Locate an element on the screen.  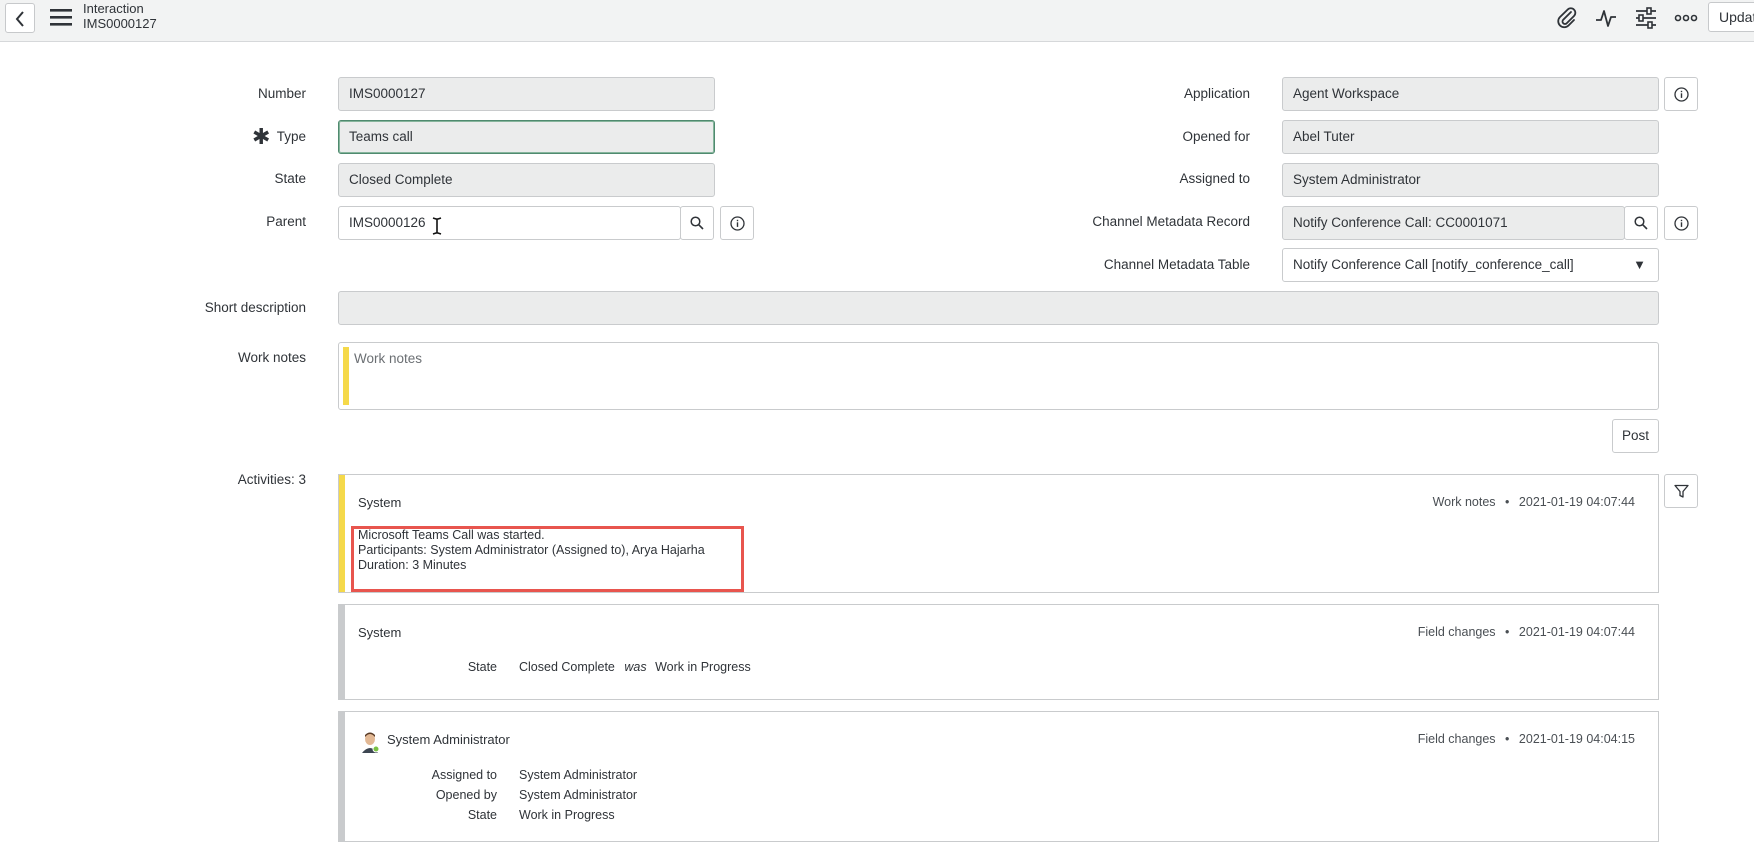
paperclip-icon is located at coordinates (1567, 18).